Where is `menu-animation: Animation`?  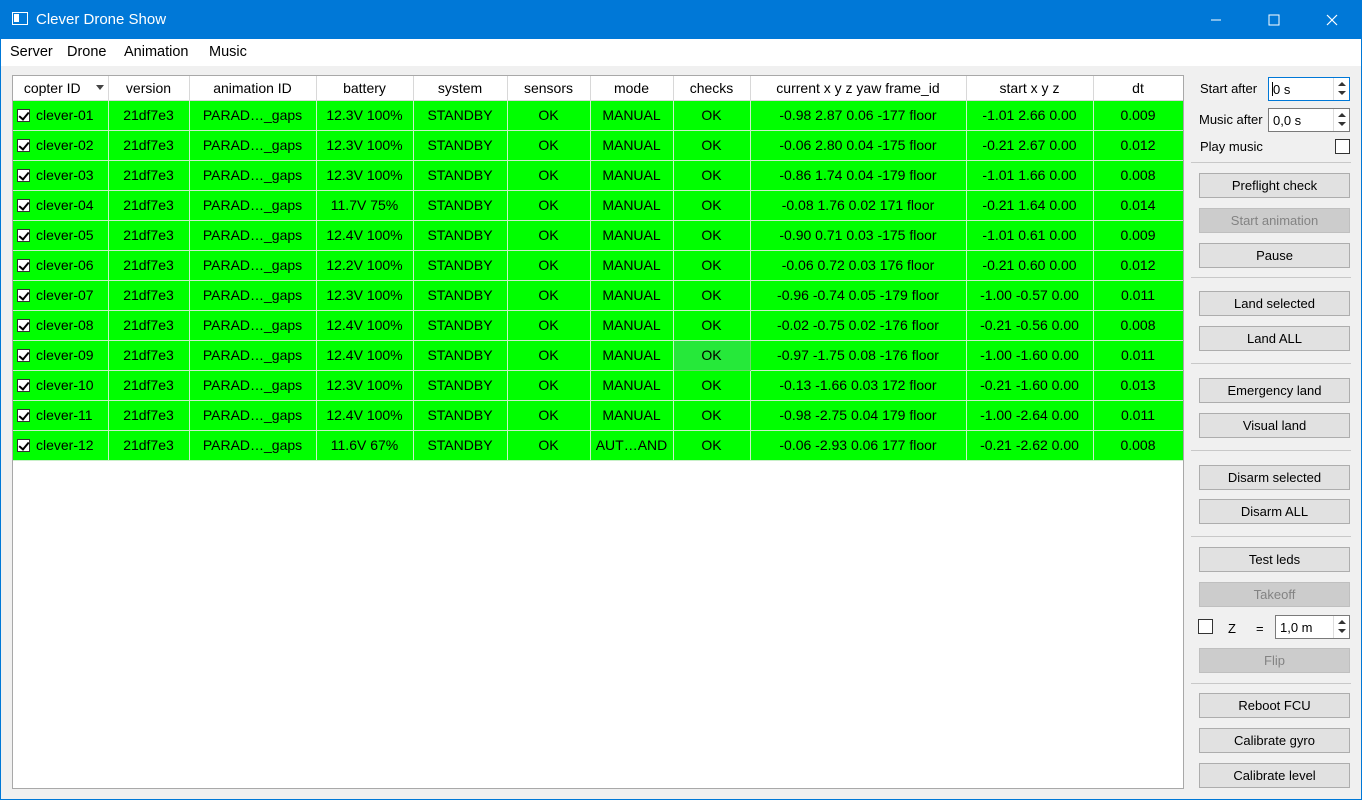
menu-animation: Animation is located at coordinates (156, 52).